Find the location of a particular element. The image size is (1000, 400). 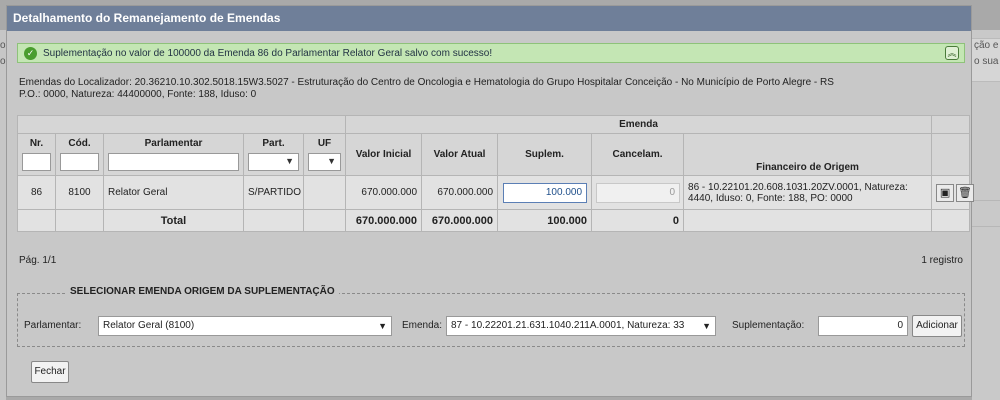

col-financeiro-label: Financeiro de Origem is located at coordinates (807, 167).